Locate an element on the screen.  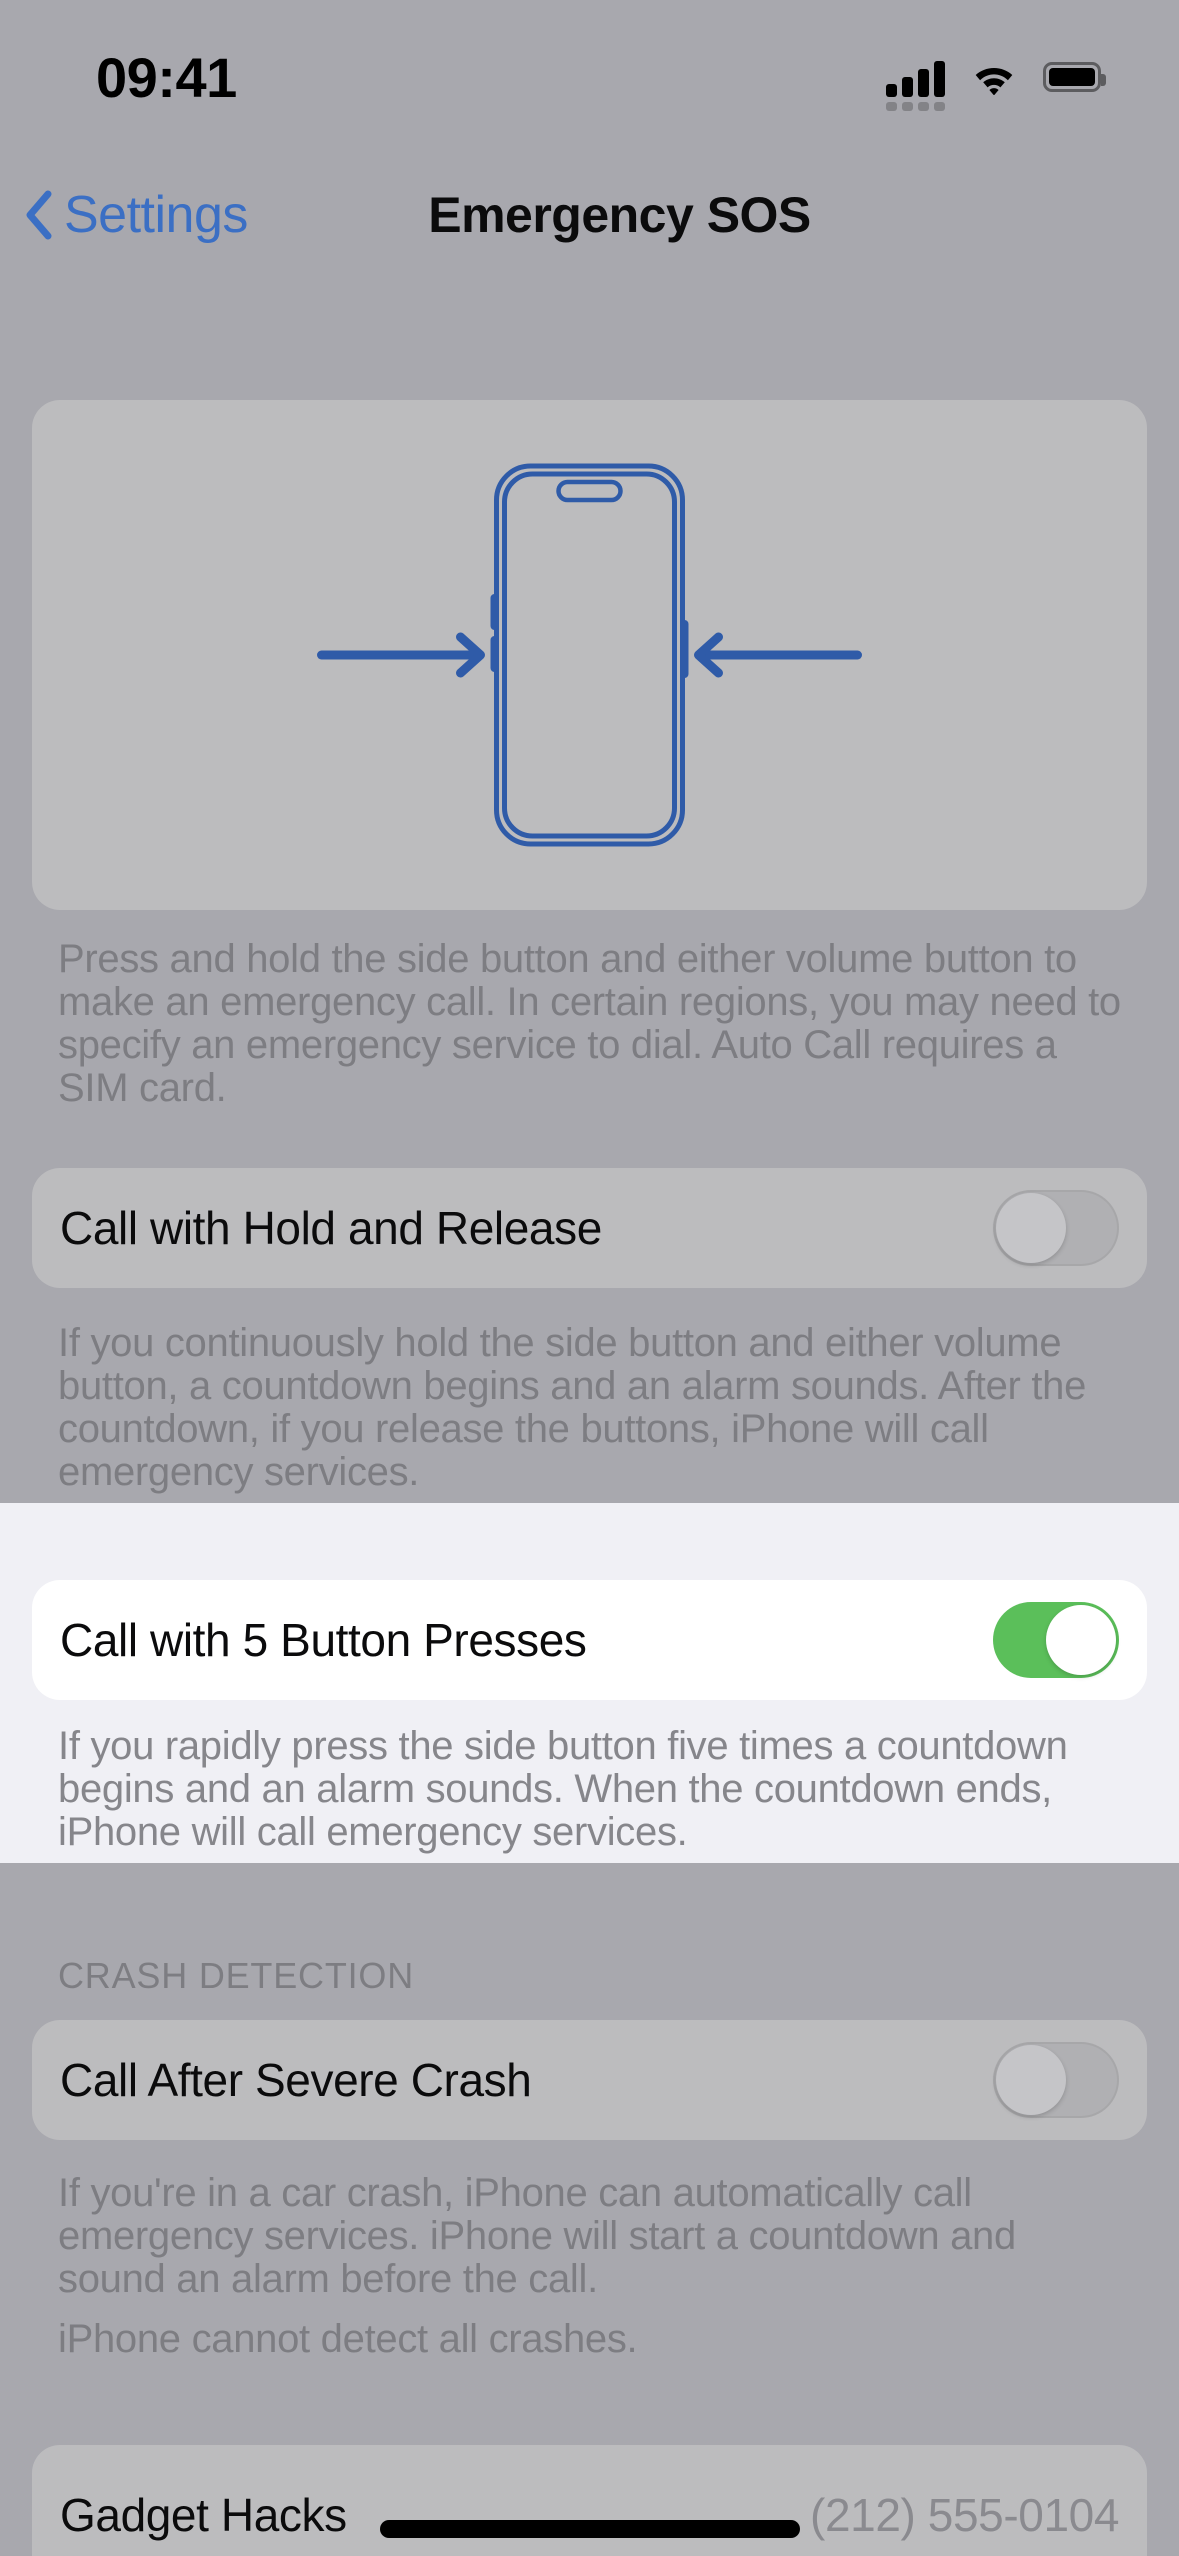
row-label-hold-release: Call with Hold and Release is located at coordinates (331, 1228).